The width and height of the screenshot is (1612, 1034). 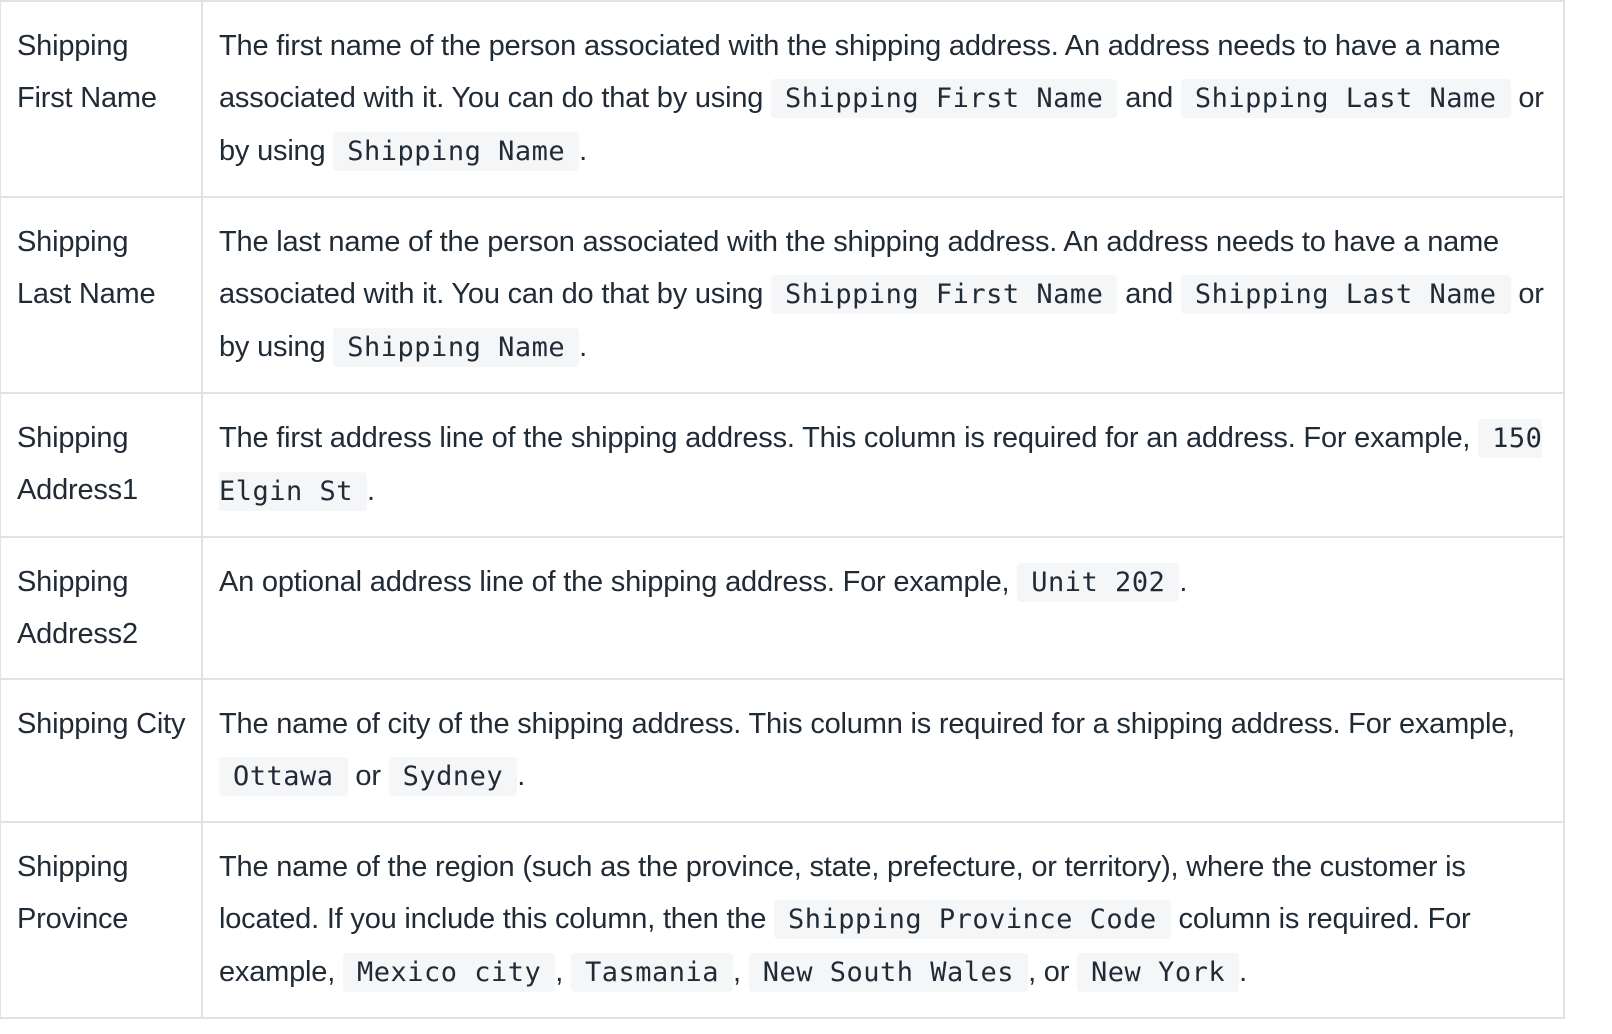 What do you see at coordinates (368, 776) in the screenshot?
I see `description-text: or` at bounding box center [368, 776].